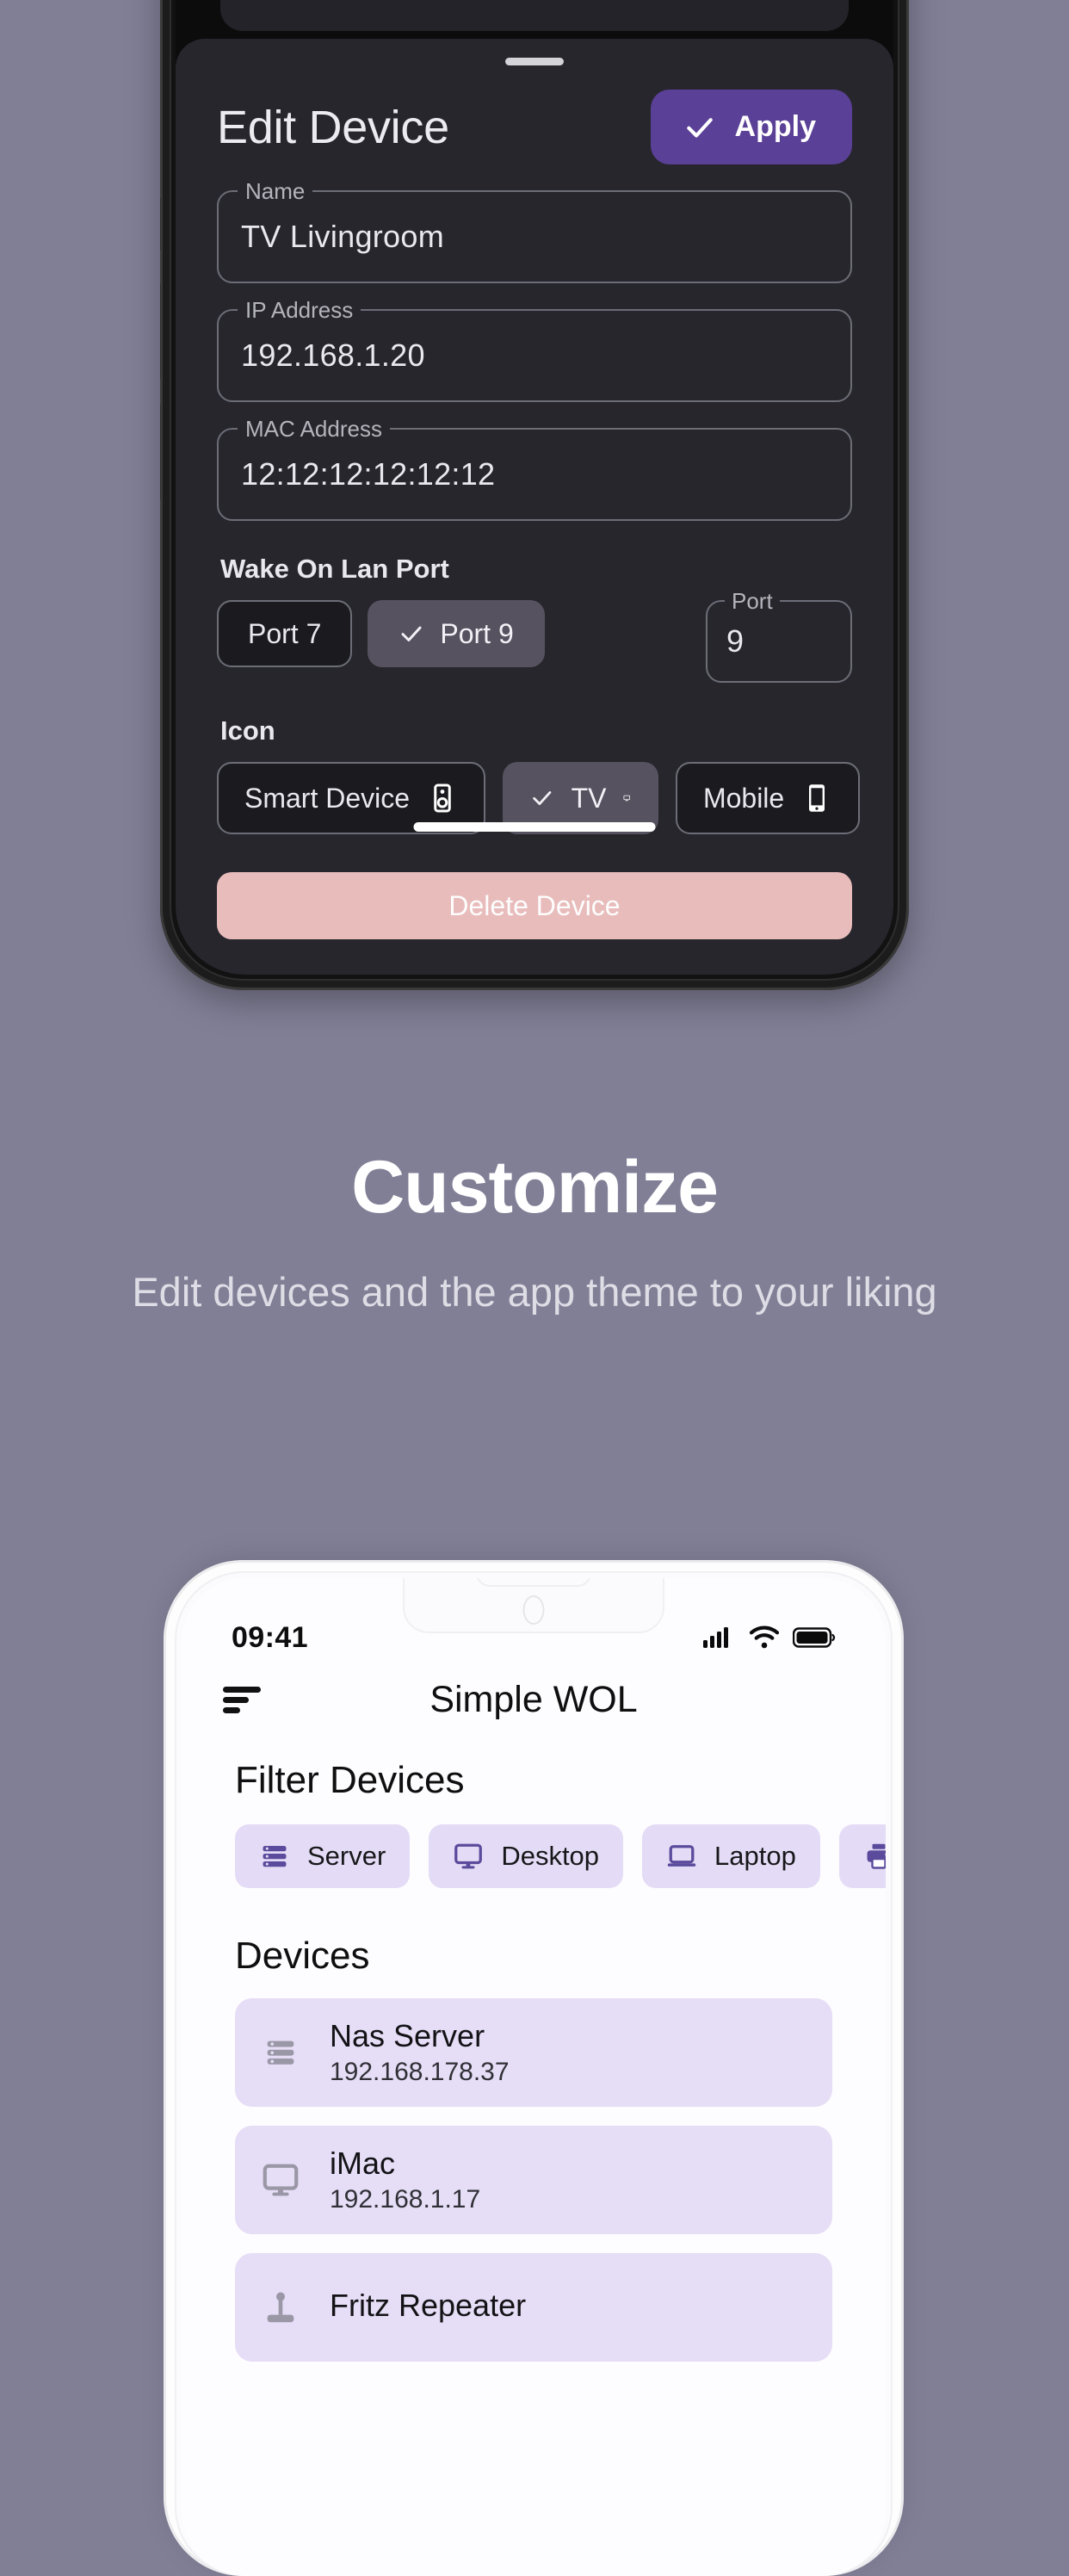  What do you see at coordinates (736, 641) in the screenshot?
I see `port-number-field-value: 9` at bounding box center [736, 641].